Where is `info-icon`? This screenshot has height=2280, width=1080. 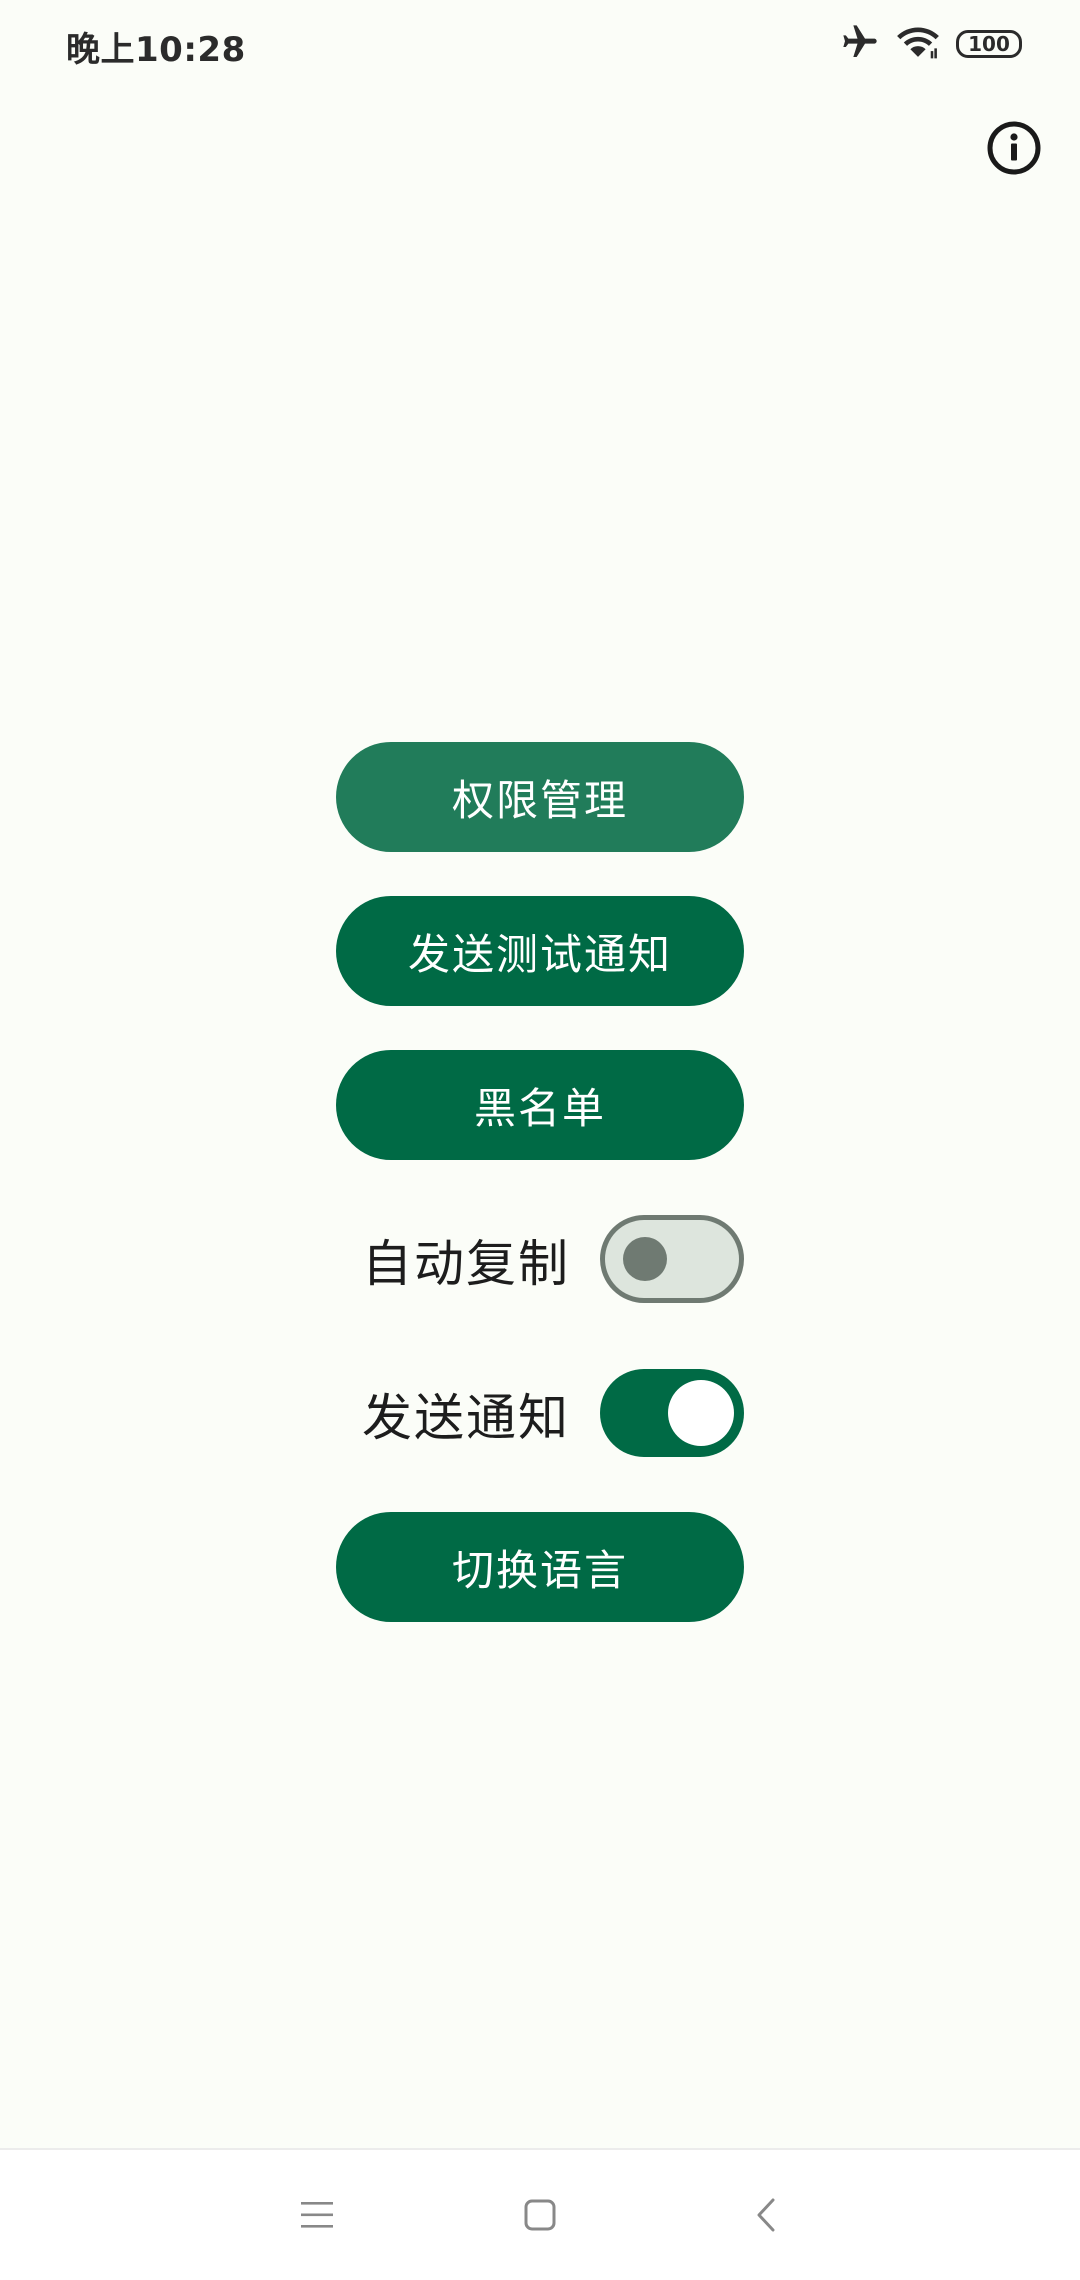 info-icon is located at coordinates (1014, 148).